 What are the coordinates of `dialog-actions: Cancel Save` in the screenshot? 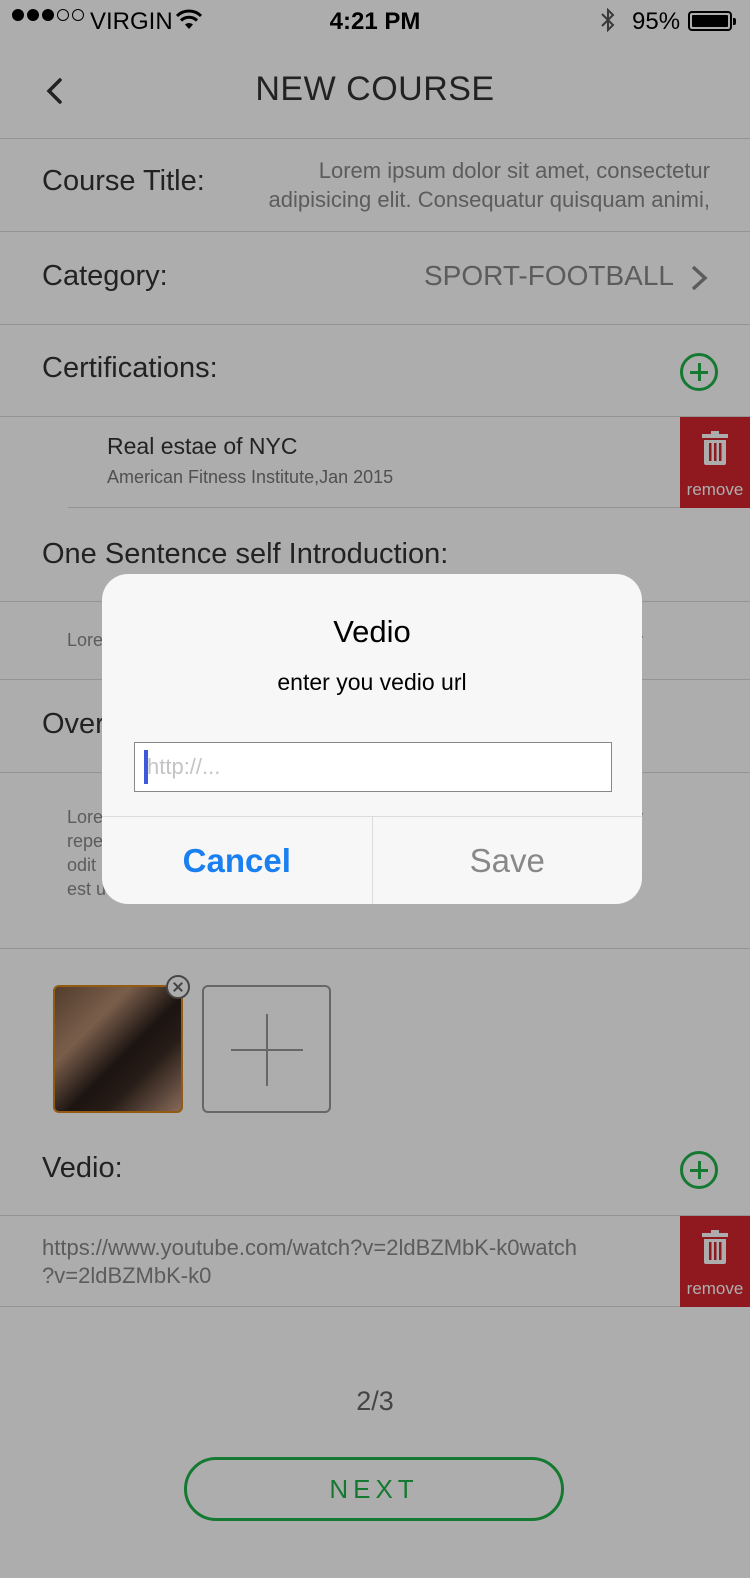 It's located at (372, 860).